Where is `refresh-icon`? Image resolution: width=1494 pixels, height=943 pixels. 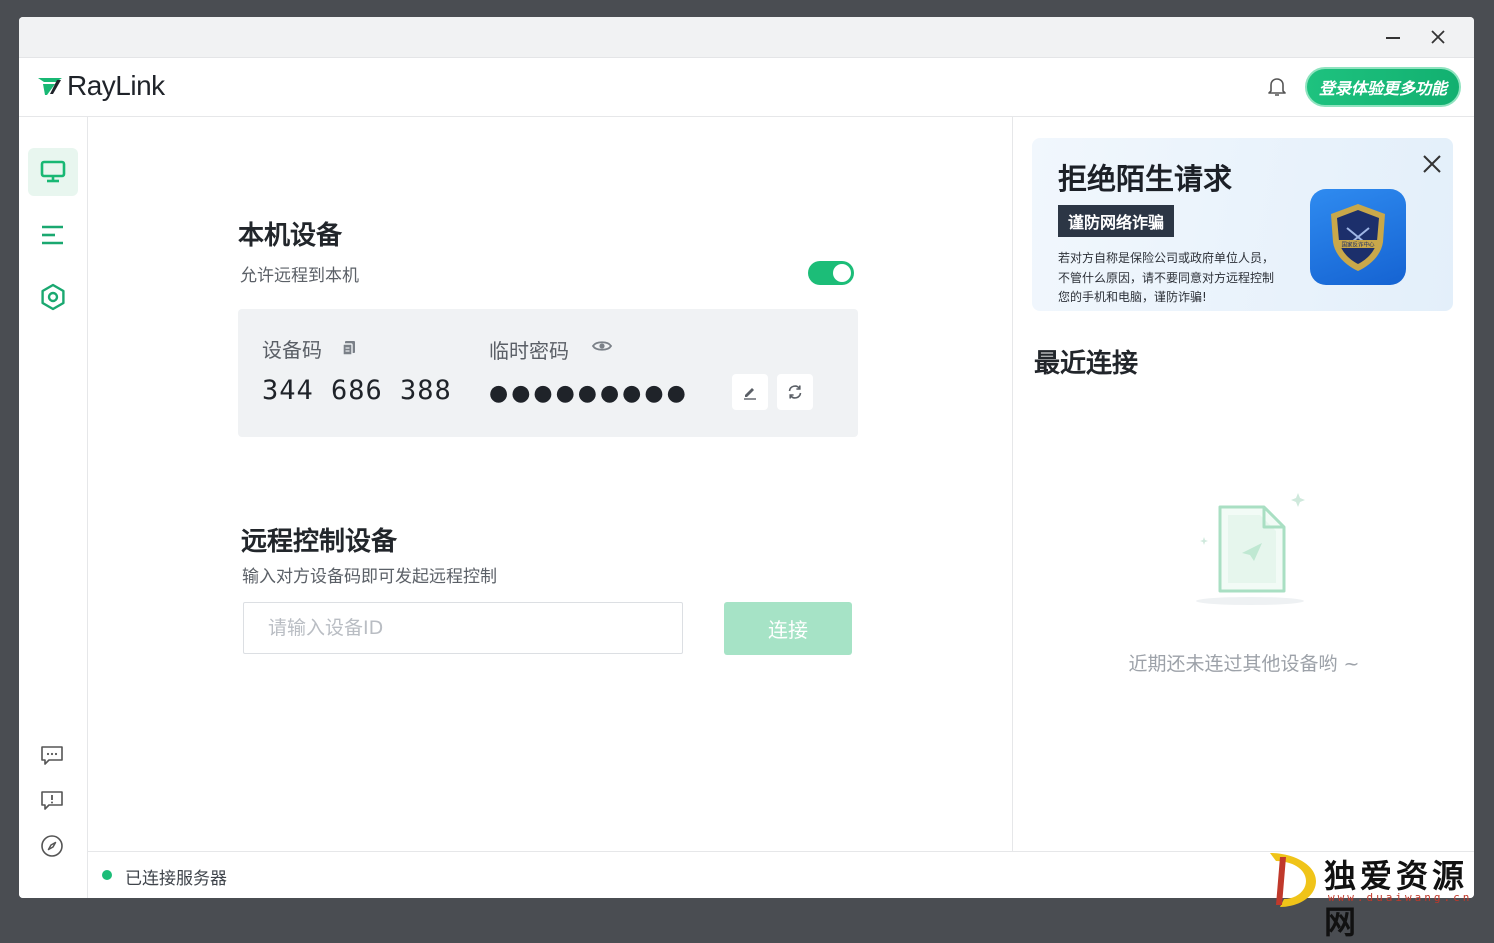
refresh-icon is located at coordinates (795, 392).